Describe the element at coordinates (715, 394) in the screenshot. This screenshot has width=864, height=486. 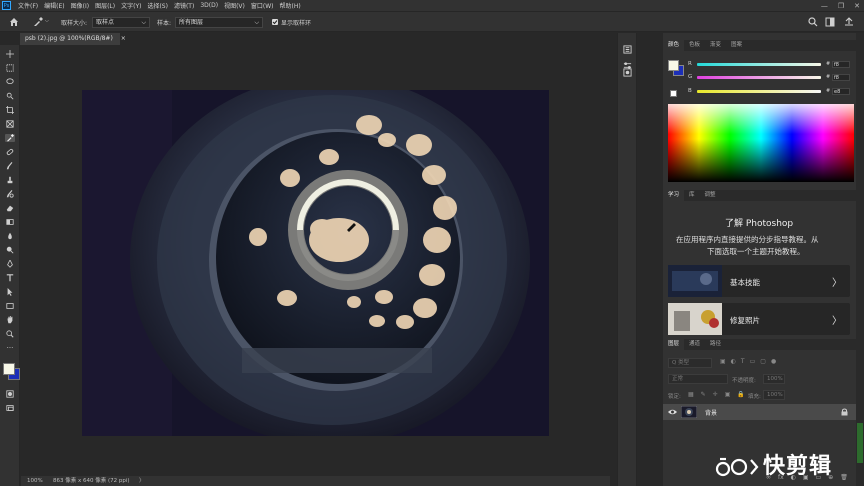
I see `lock-position-icon: ✛` at that location.